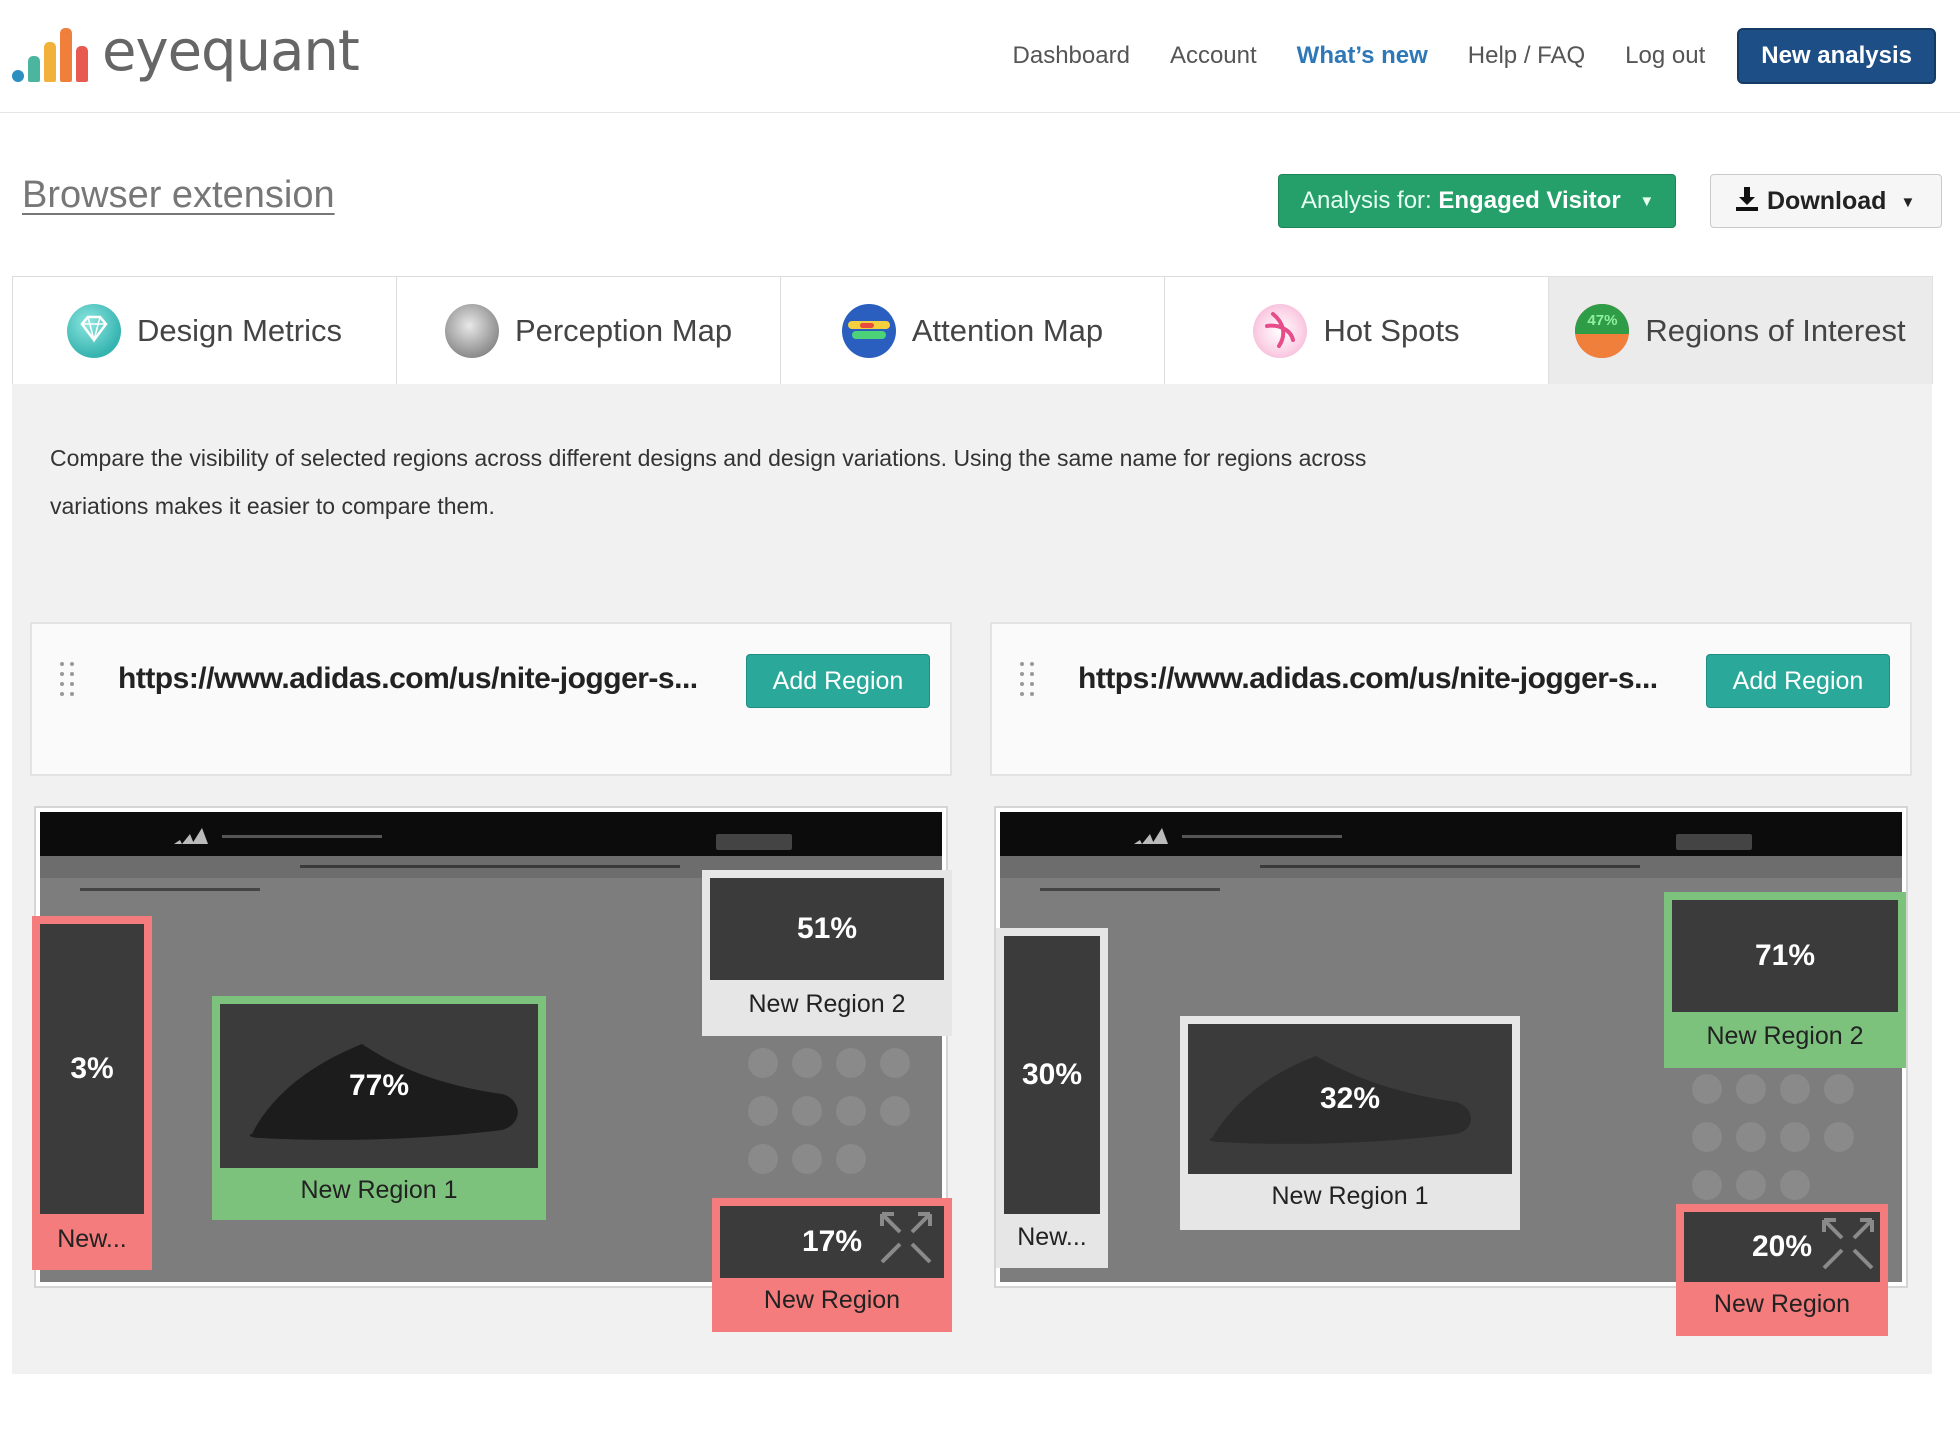  What do you see at coordinates (1451, 867) in the screenshot?
I see `site-promo-bar` at bounding box center [1451, 867].